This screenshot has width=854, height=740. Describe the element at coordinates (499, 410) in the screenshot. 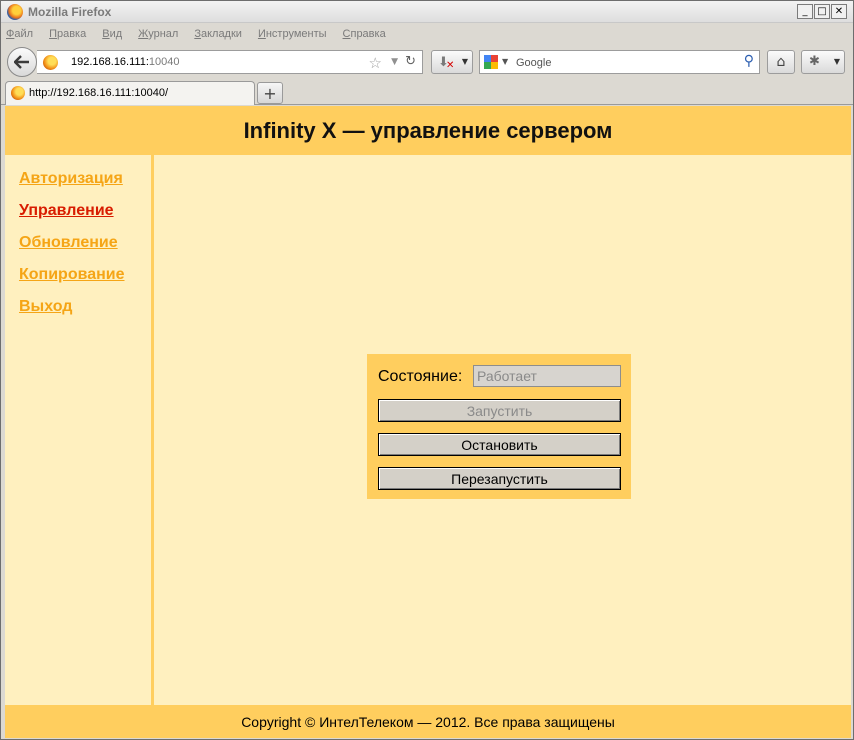

I see `start-button: Запустить` at that location.